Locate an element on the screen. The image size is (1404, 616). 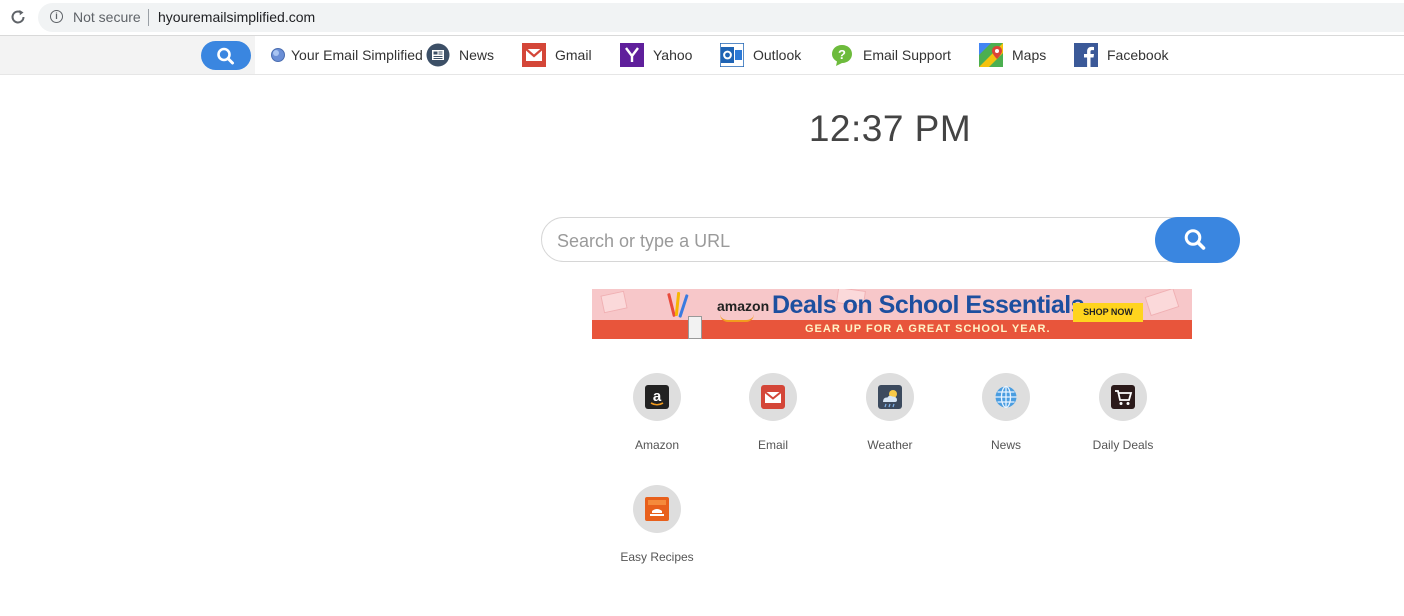
tile-weather: Weather is located at coordinates (890, 412).